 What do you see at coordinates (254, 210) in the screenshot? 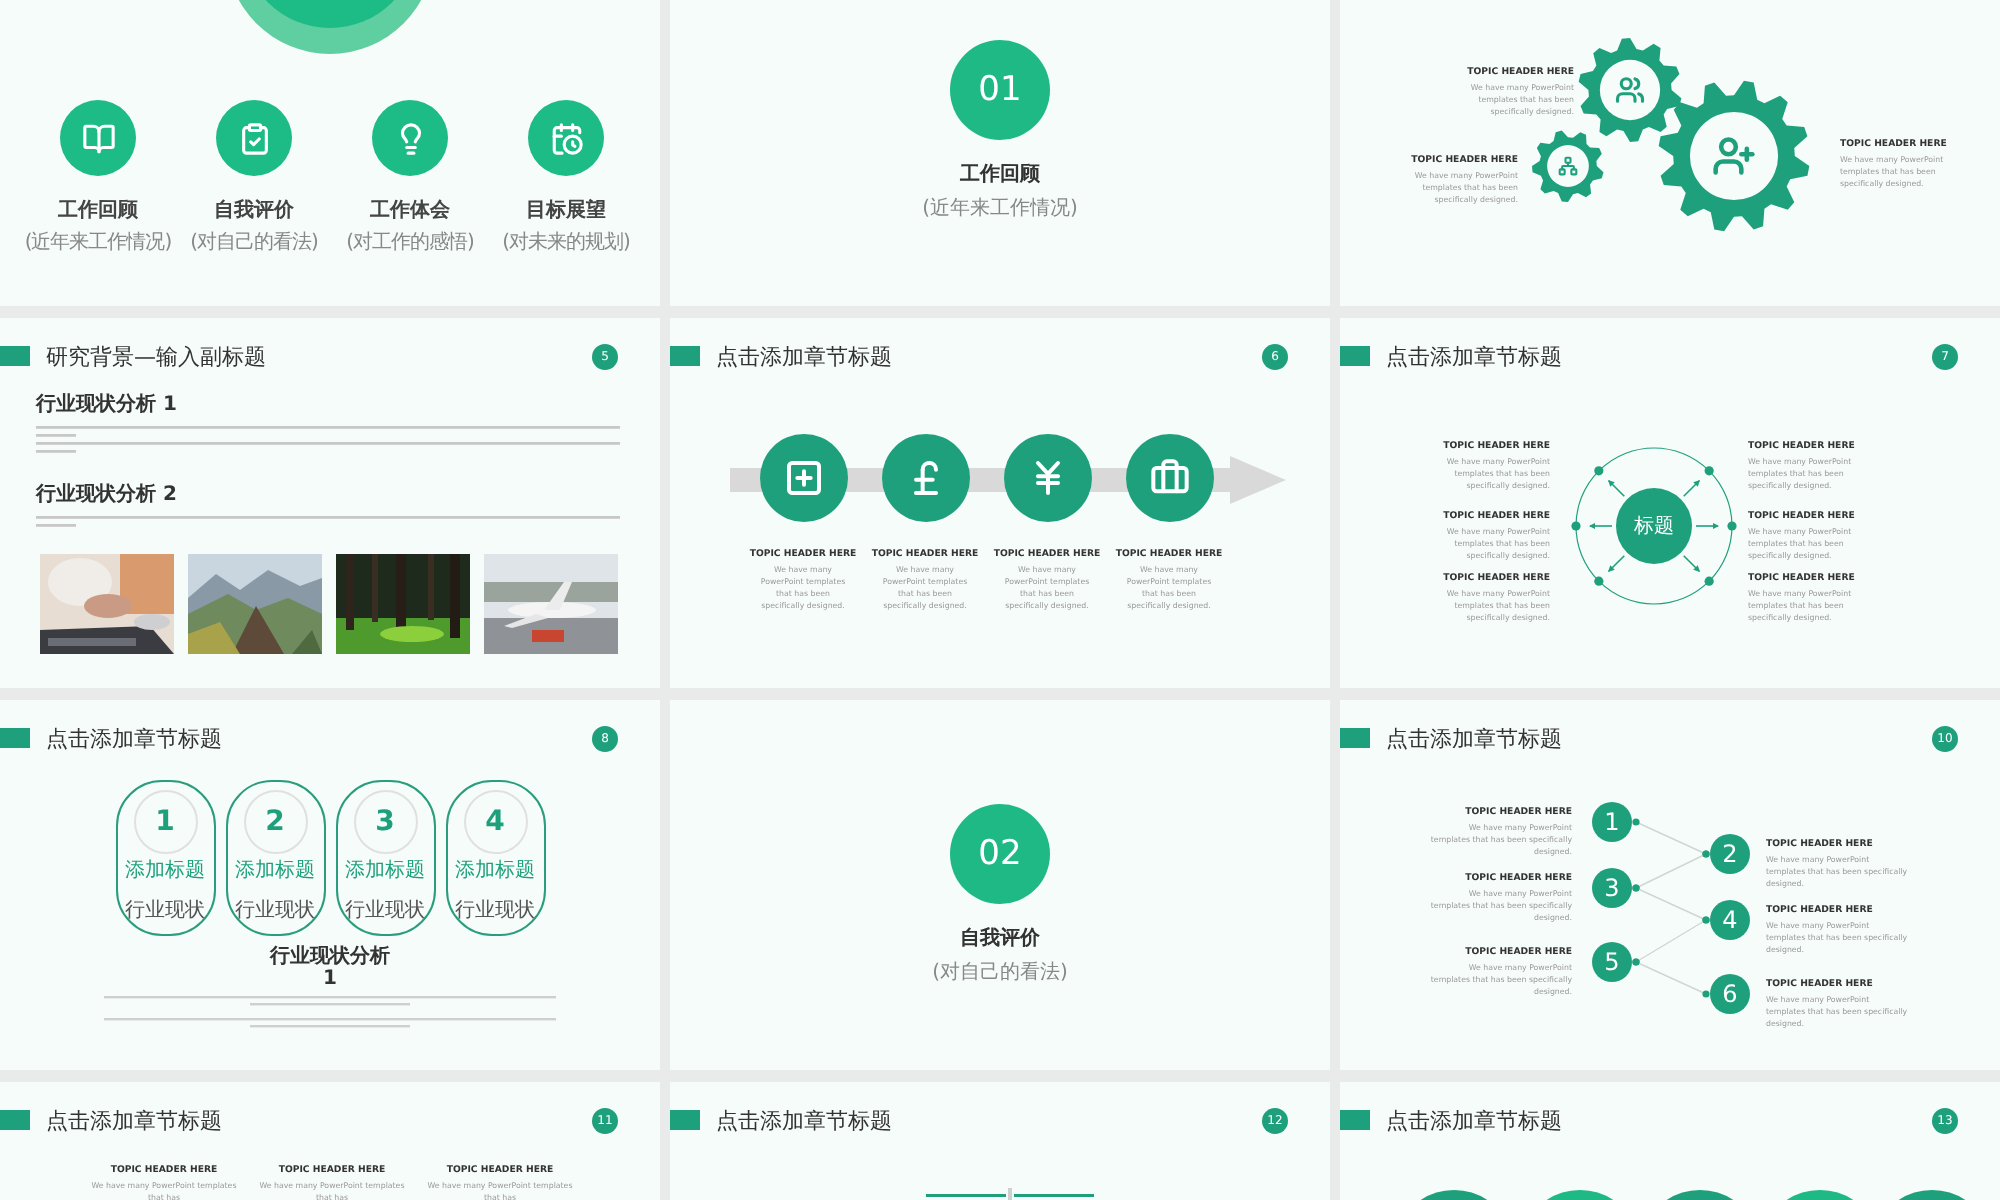
I see `item-title: 自我评价` at bounding box center [254, 210].